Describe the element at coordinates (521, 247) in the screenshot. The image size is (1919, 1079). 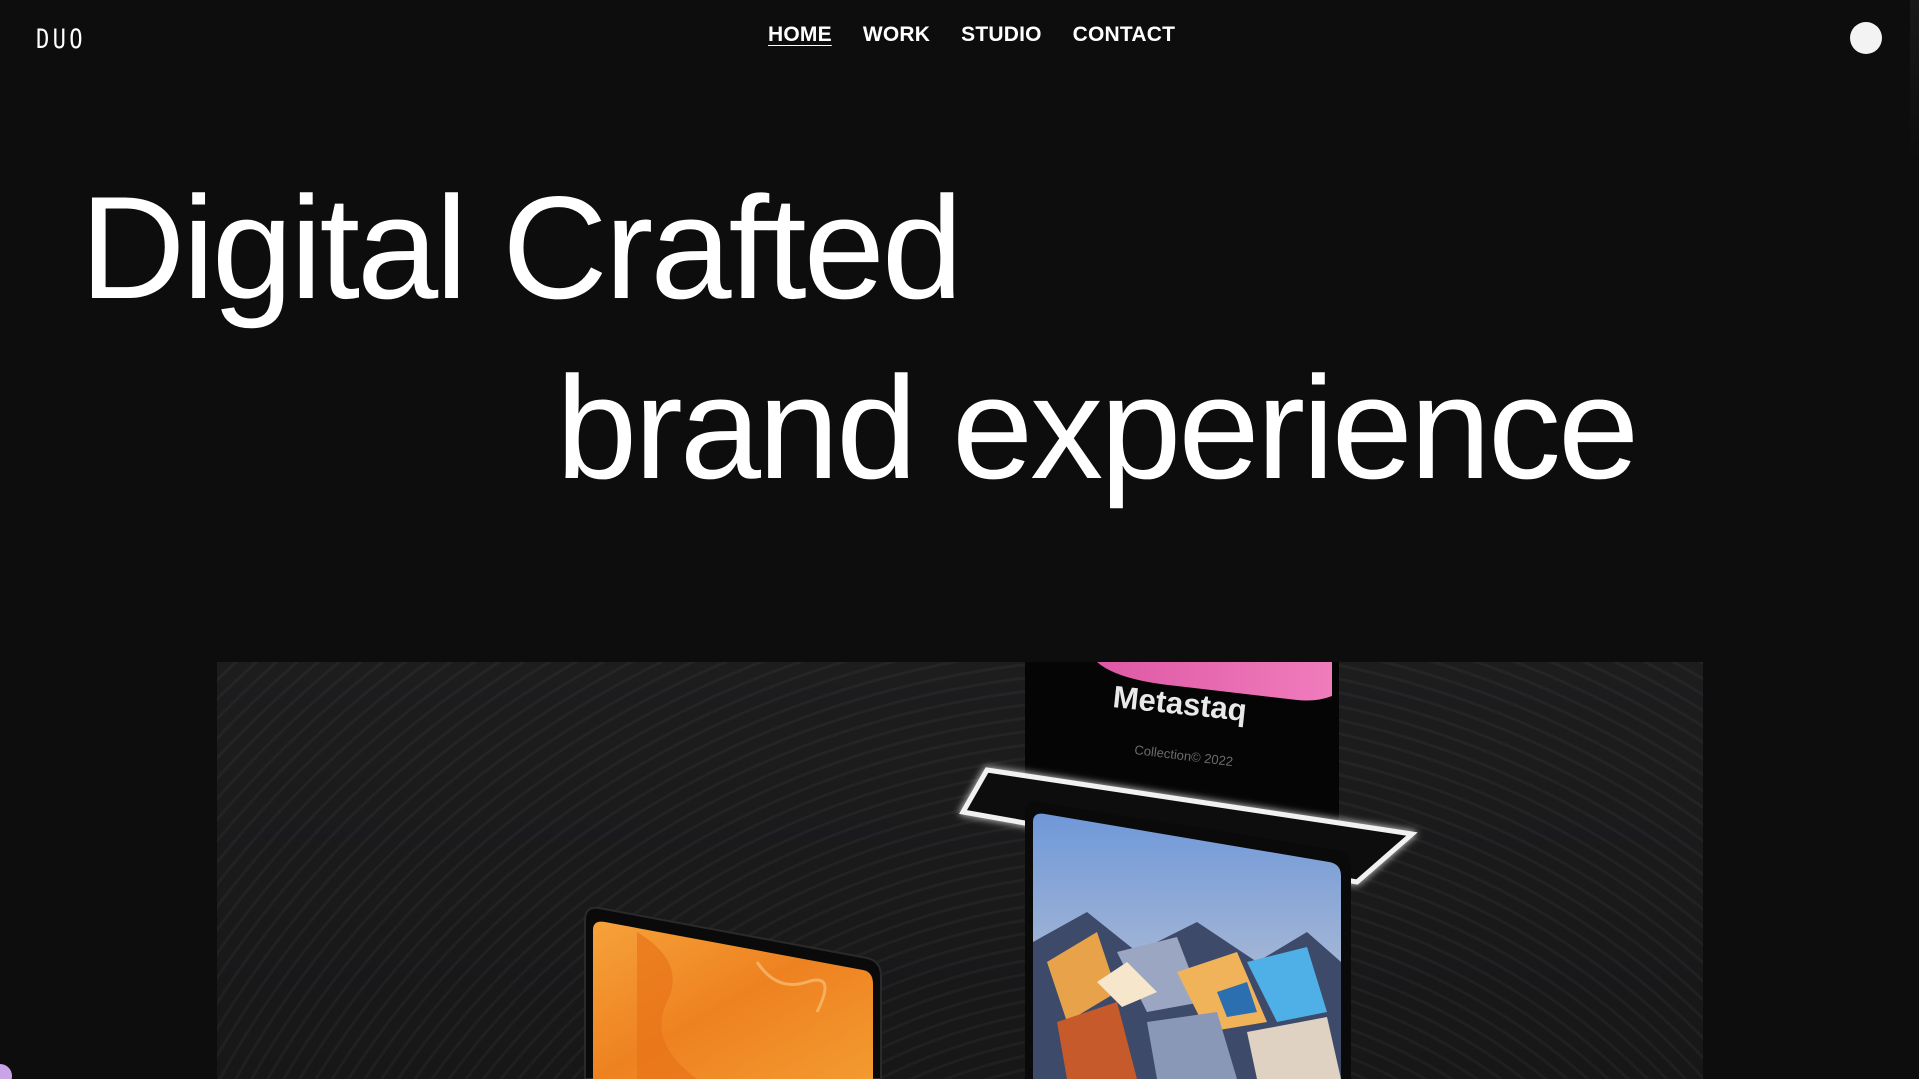
I see `hero-headline-line-1: Digital Crafted` at that location.